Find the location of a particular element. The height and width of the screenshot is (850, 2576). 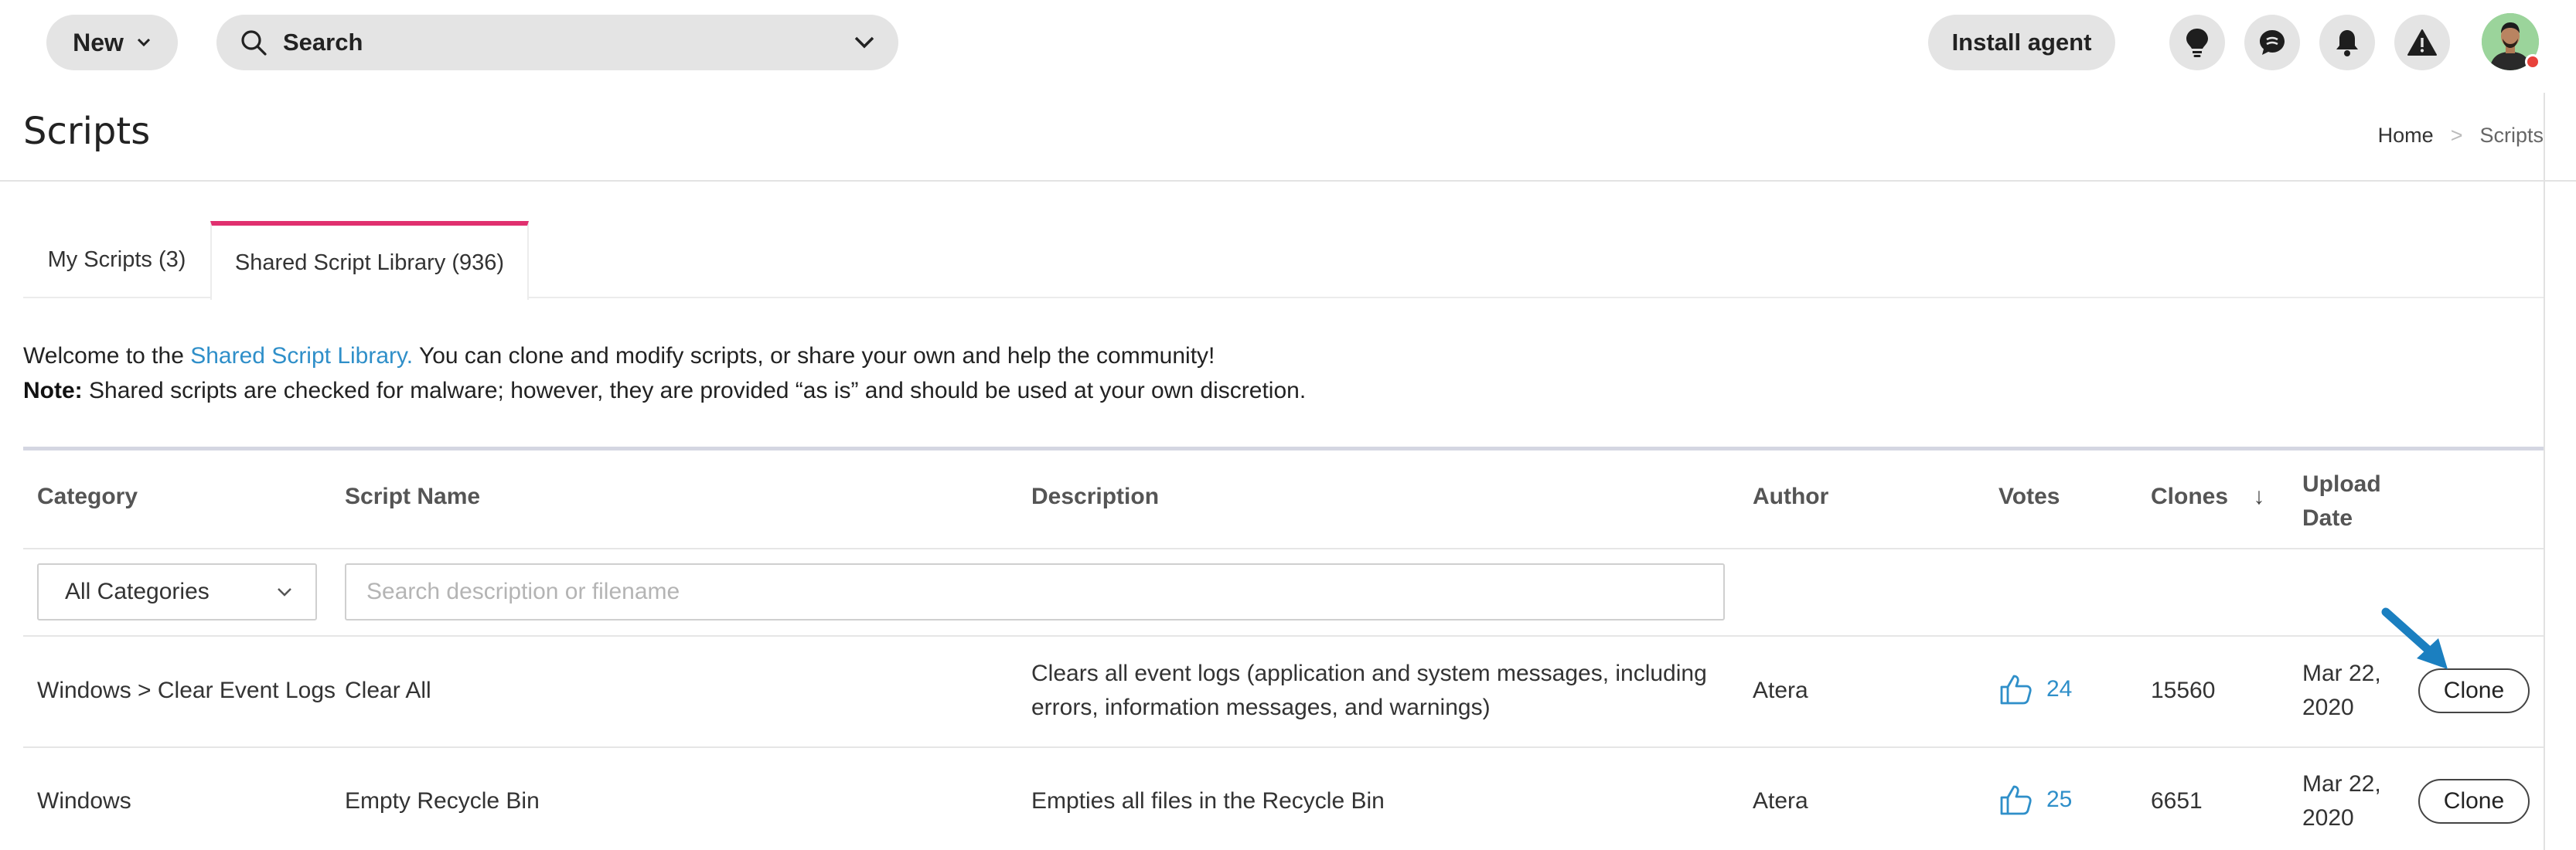

row2-script-name: Empty Recycle Bin is located at coordinates (442, 801).